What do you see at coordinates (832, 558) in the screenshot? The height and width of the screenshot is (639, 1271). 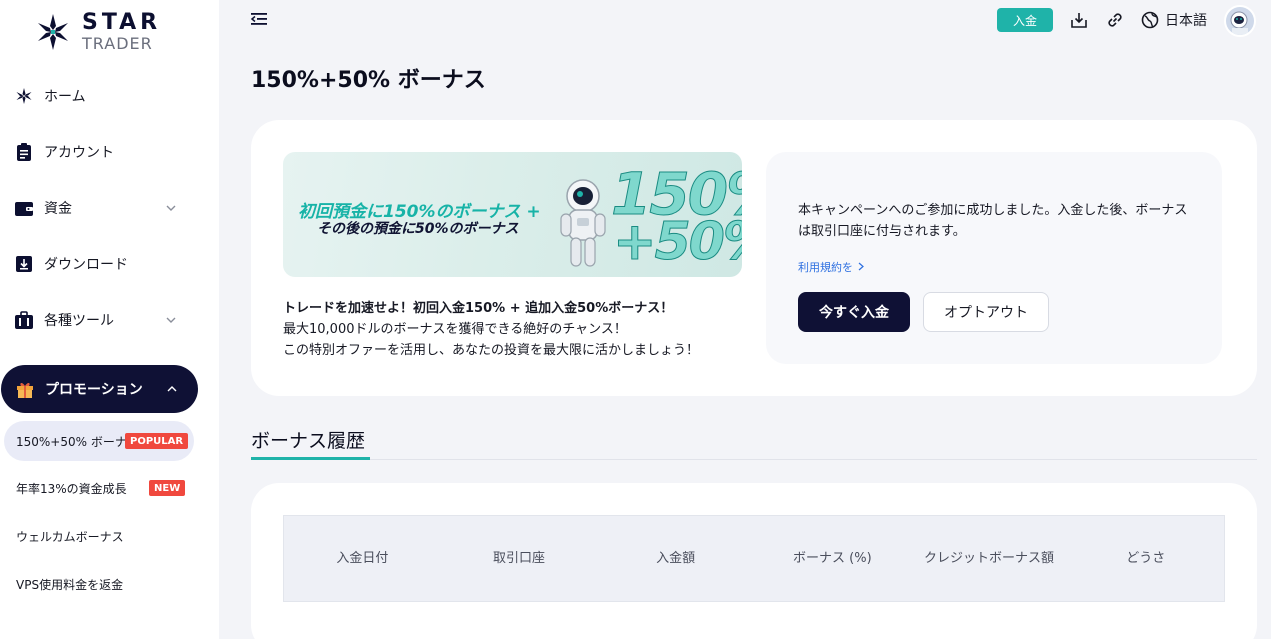 I see `column-header-bonus-percent: ボーナス (%)` at bounding box center [832, 558].